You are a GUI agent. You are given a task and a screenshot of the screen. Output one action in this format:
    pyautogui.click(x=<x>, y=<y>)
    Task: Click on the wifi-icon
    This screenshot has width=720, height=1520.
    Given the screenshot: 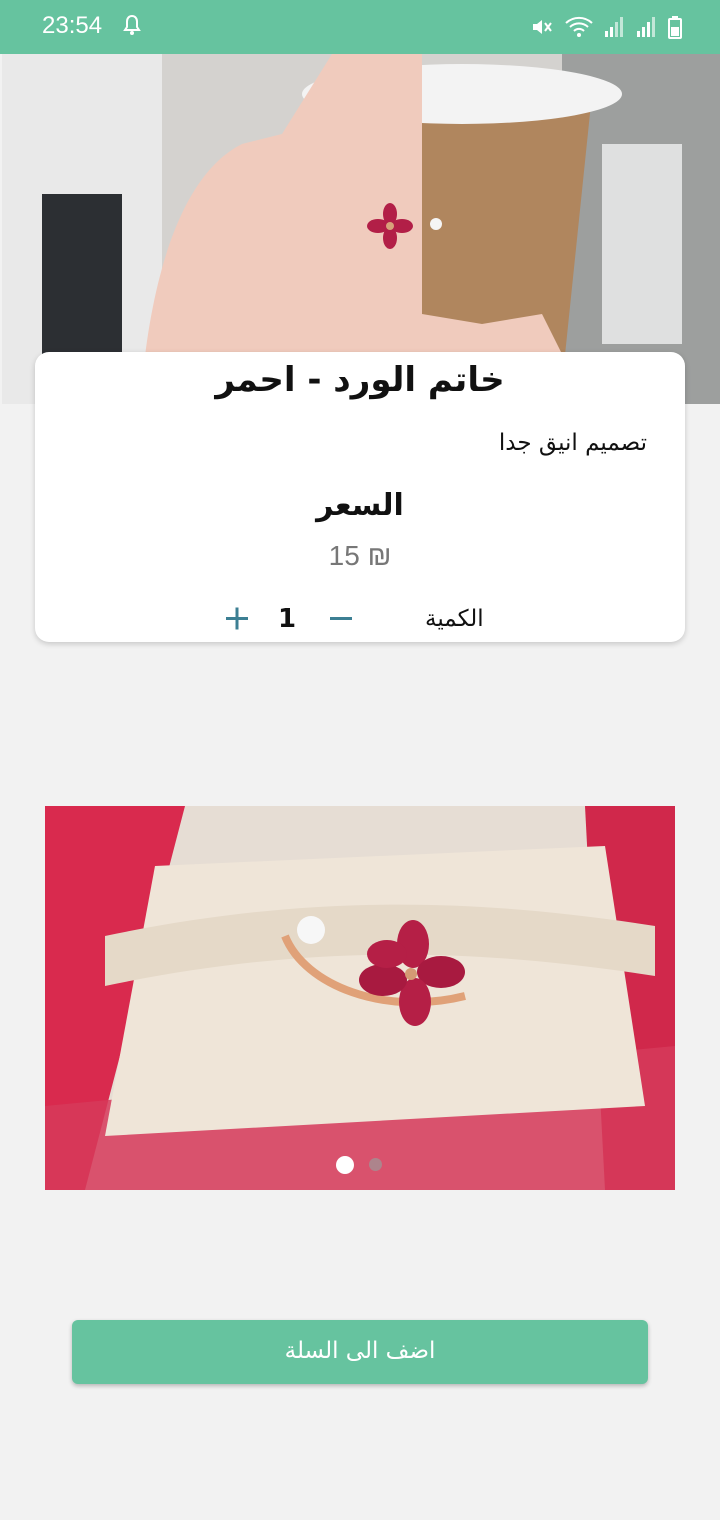 What is the action you would take?
    pyautogui.click(x=579, y=27)
    